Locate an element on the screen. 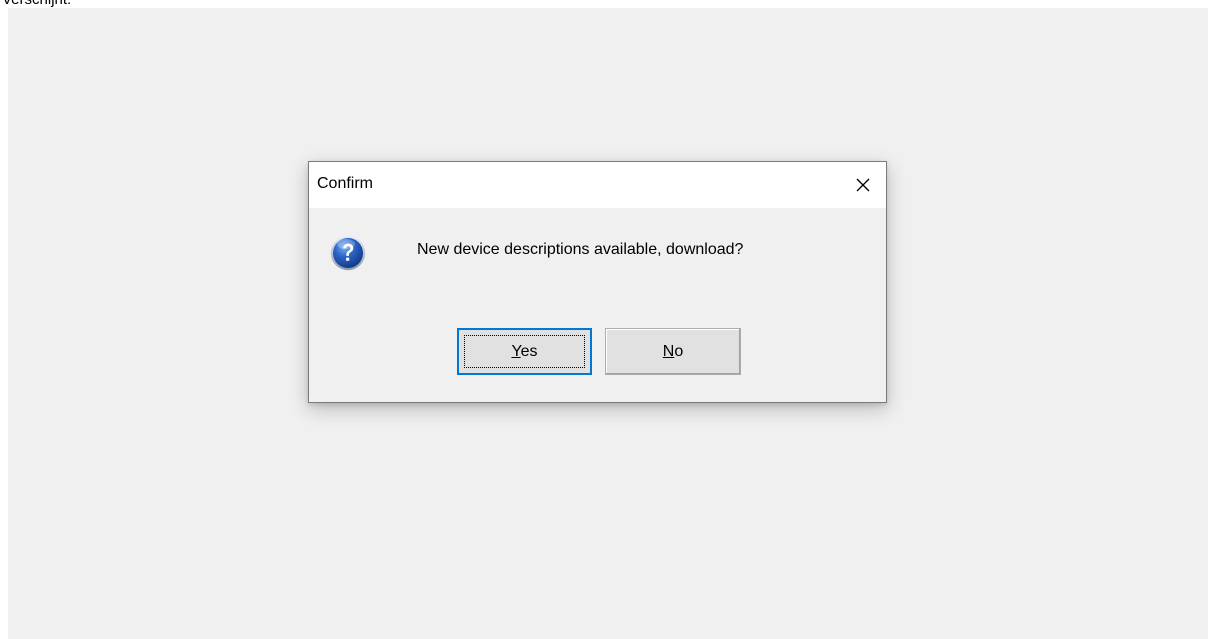  background-text: Verschijnt: is located at coordinates (36, 4).